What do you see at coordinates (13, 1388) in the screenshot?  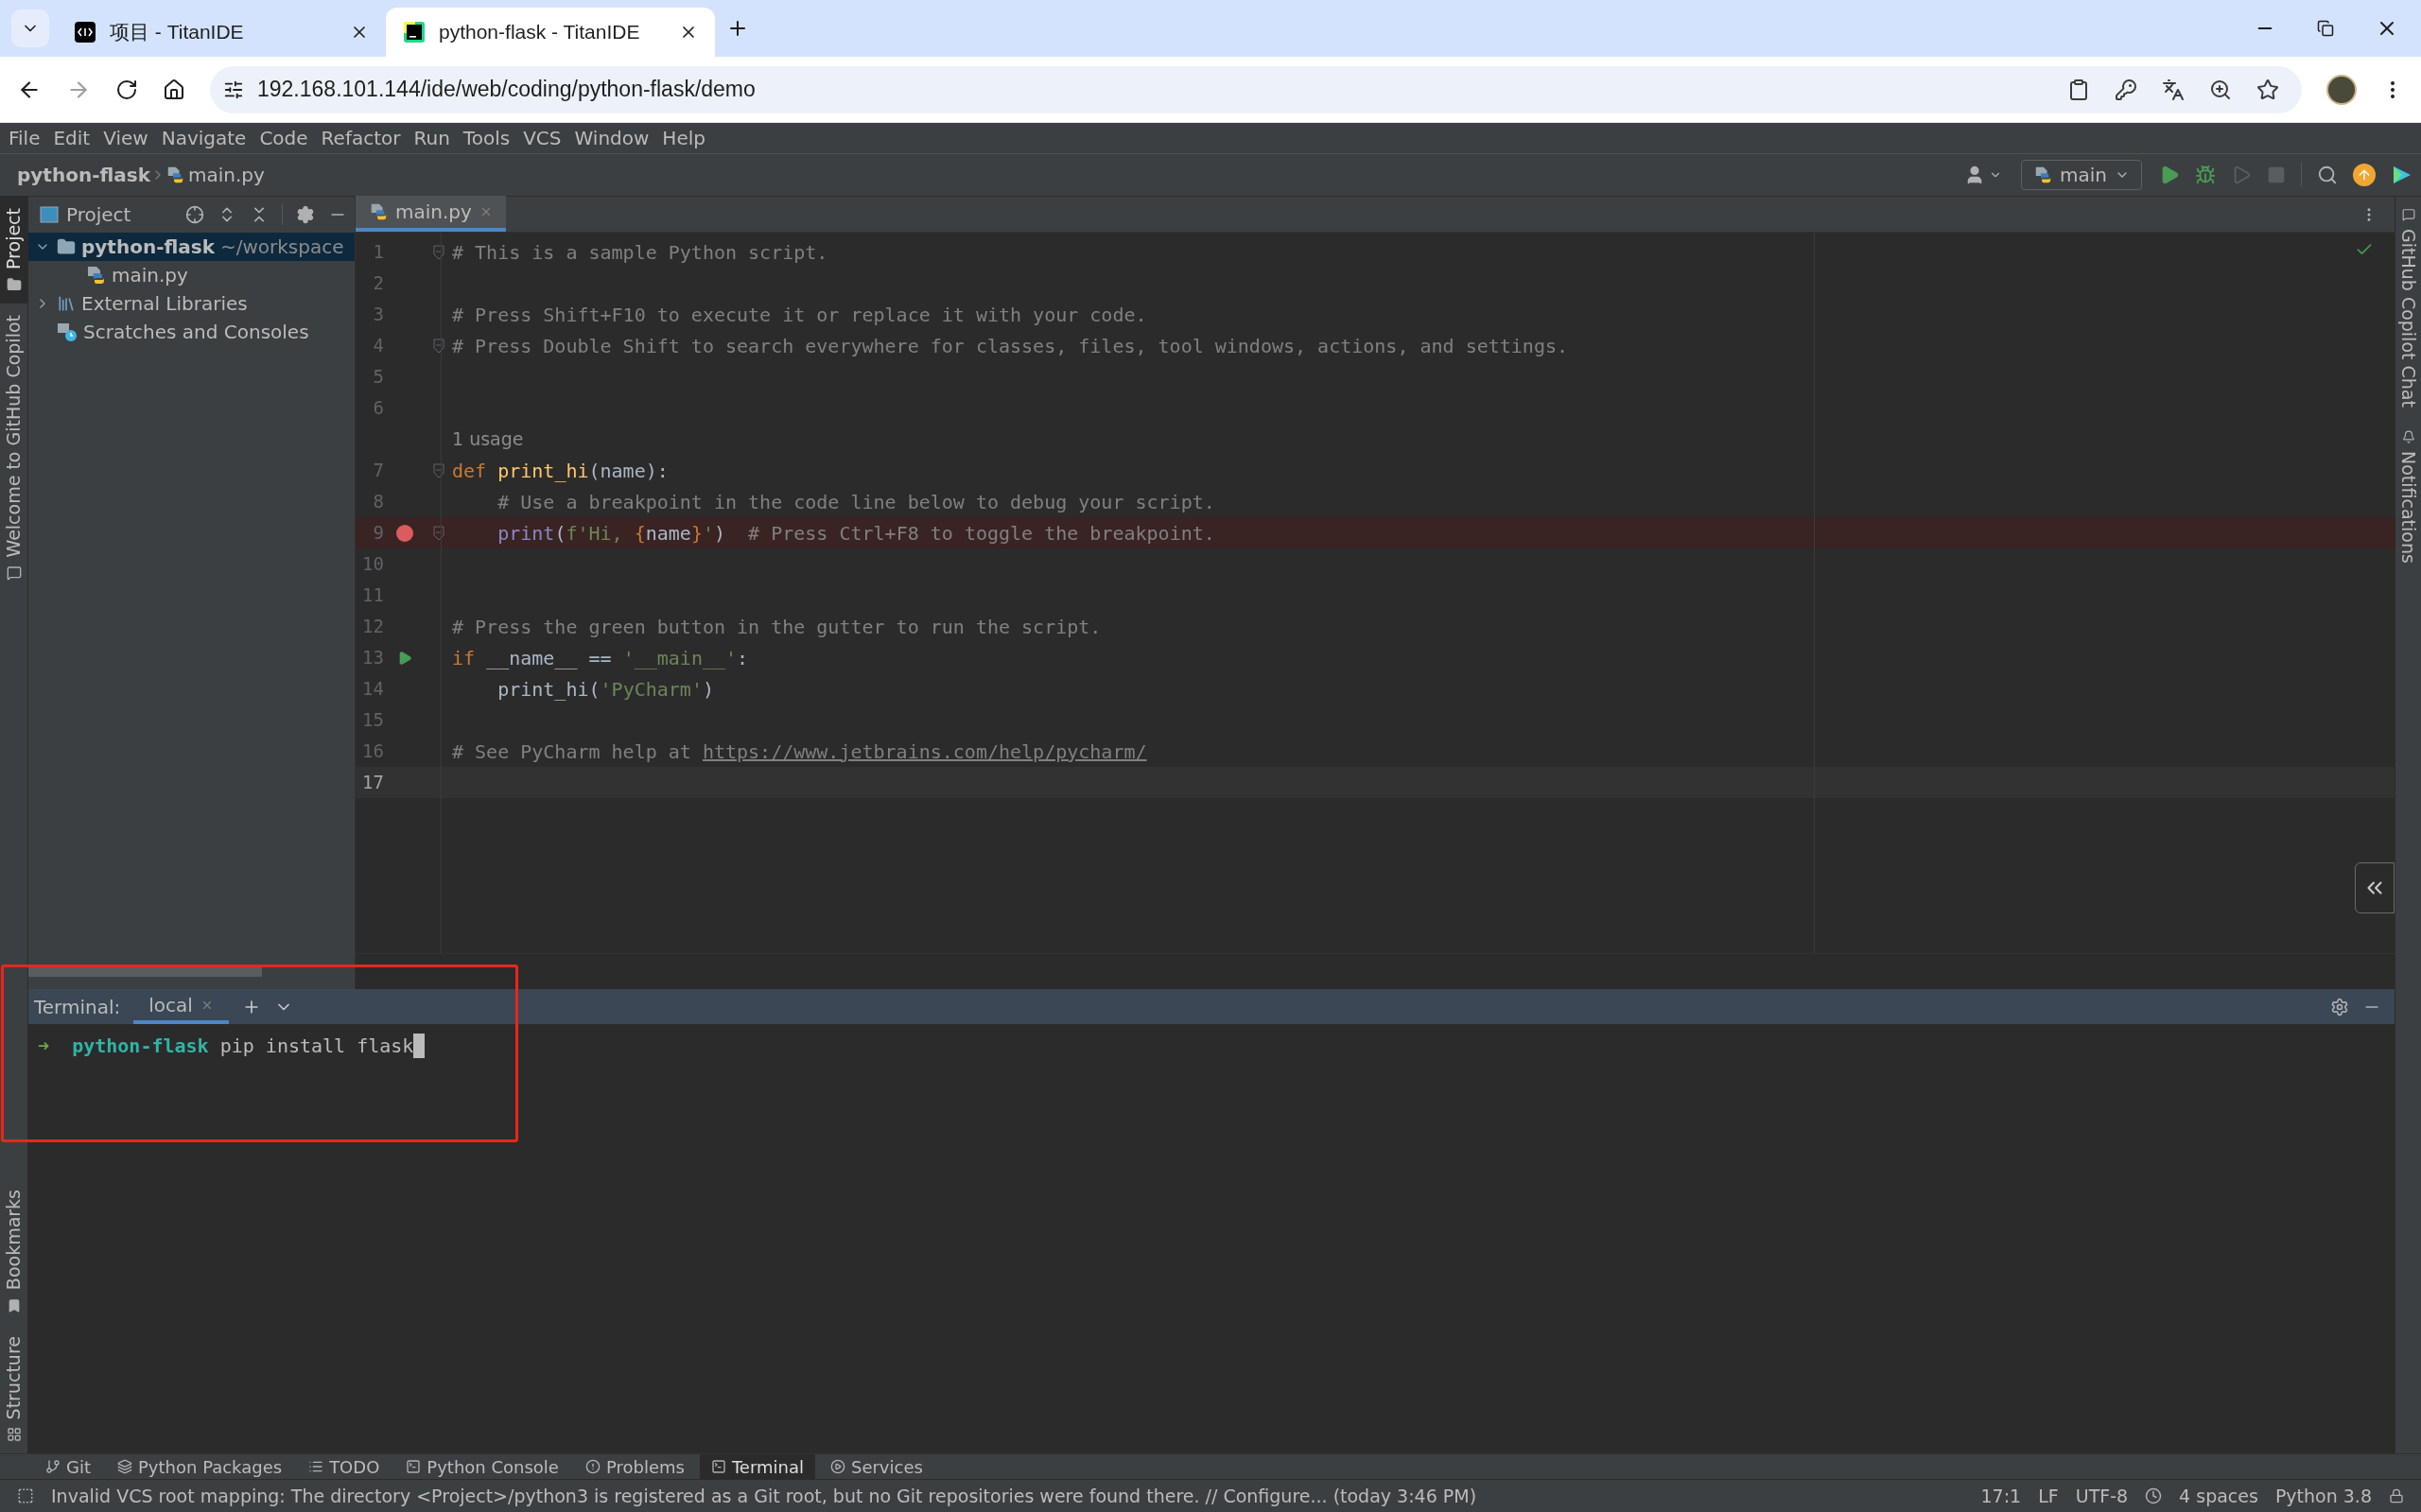 I see `tool-window-tab: Structure` at bounding box center [13, 1388].